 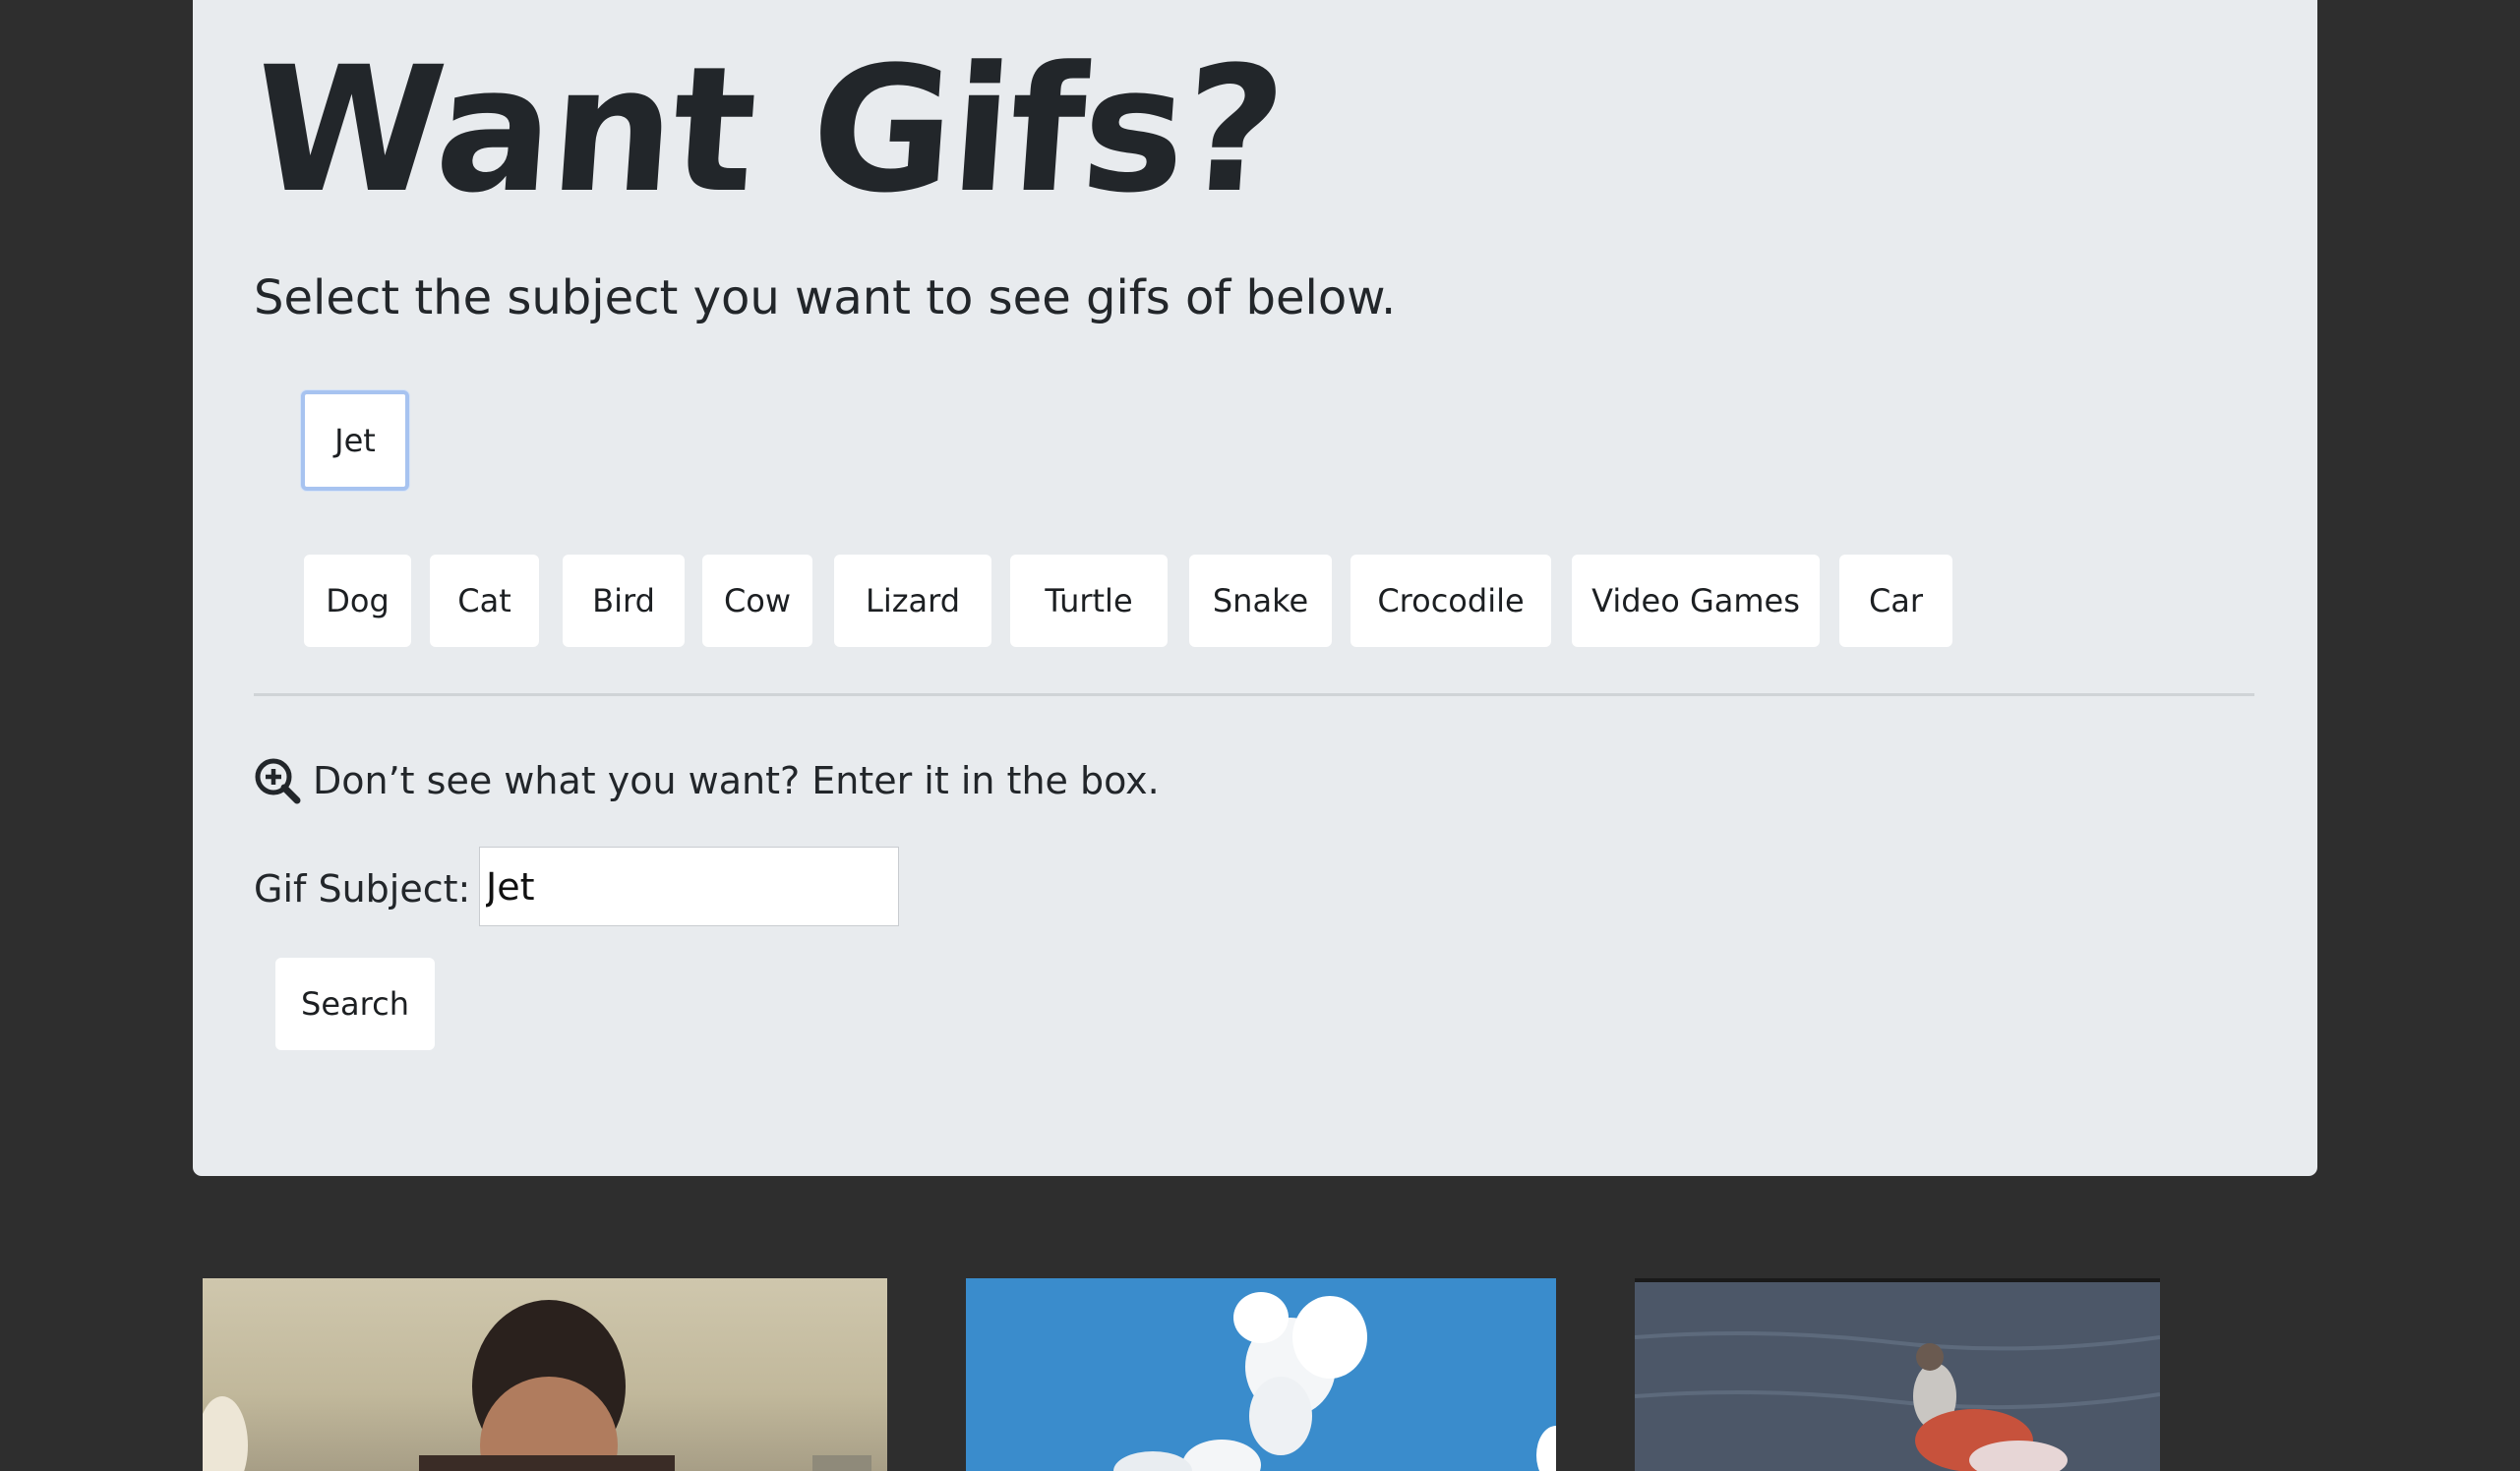 What do you see at coordinates (1254, 695) in the screenshot?
I see `section-divider` at bounding box center [1254, 695].